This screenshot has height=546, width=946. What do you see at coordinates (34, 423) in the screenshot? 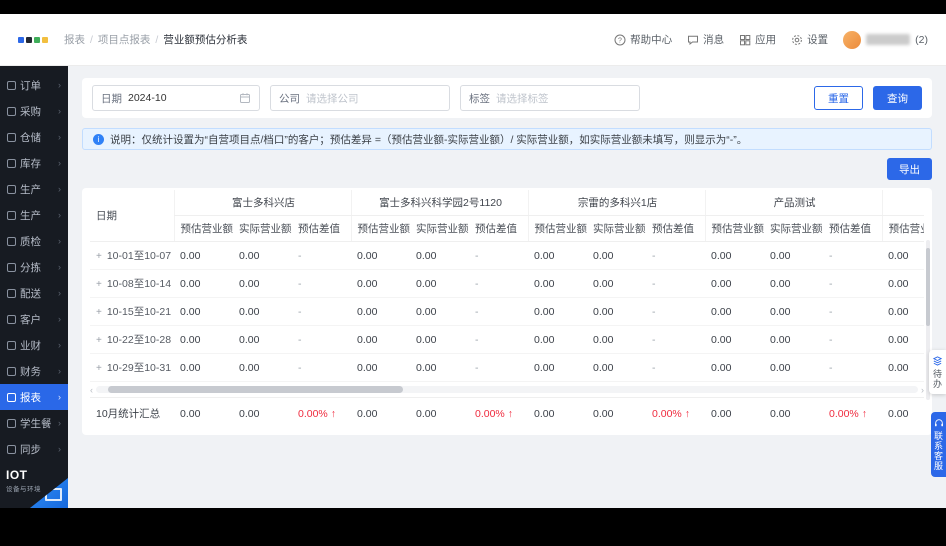
I see `sidebar-item-13: 学生餐 ›` at bounding box center [34, 423].